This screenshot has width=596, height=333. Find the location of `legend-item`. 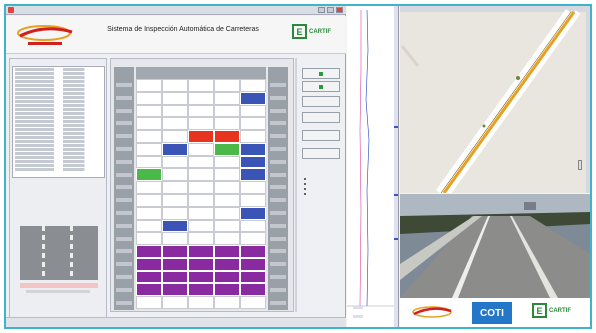

legend-item is located at coordinates (323, 193).